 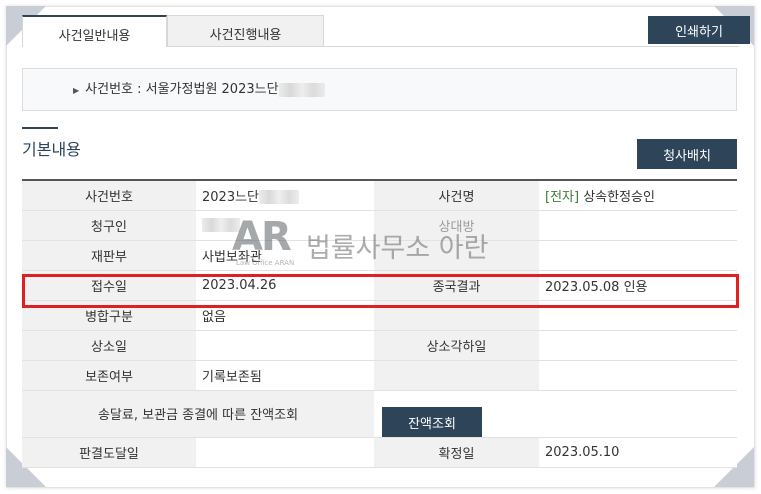 I want to click on table-row: 상소일 상소각하일, so click(x=379, y=345).